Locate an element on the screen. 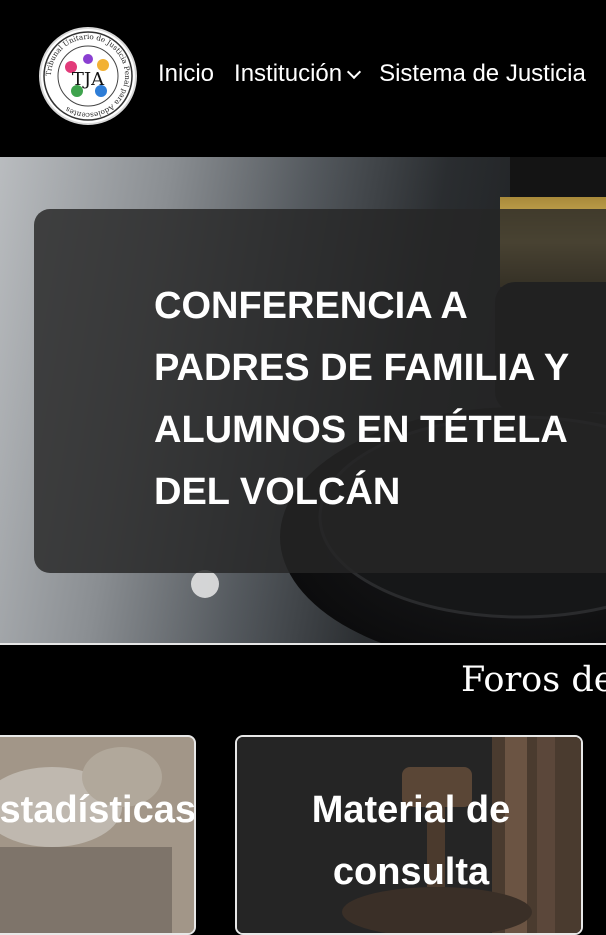  main-nav: Inicio Institución Sistema de Justicia is located at coordinates (382, 74).